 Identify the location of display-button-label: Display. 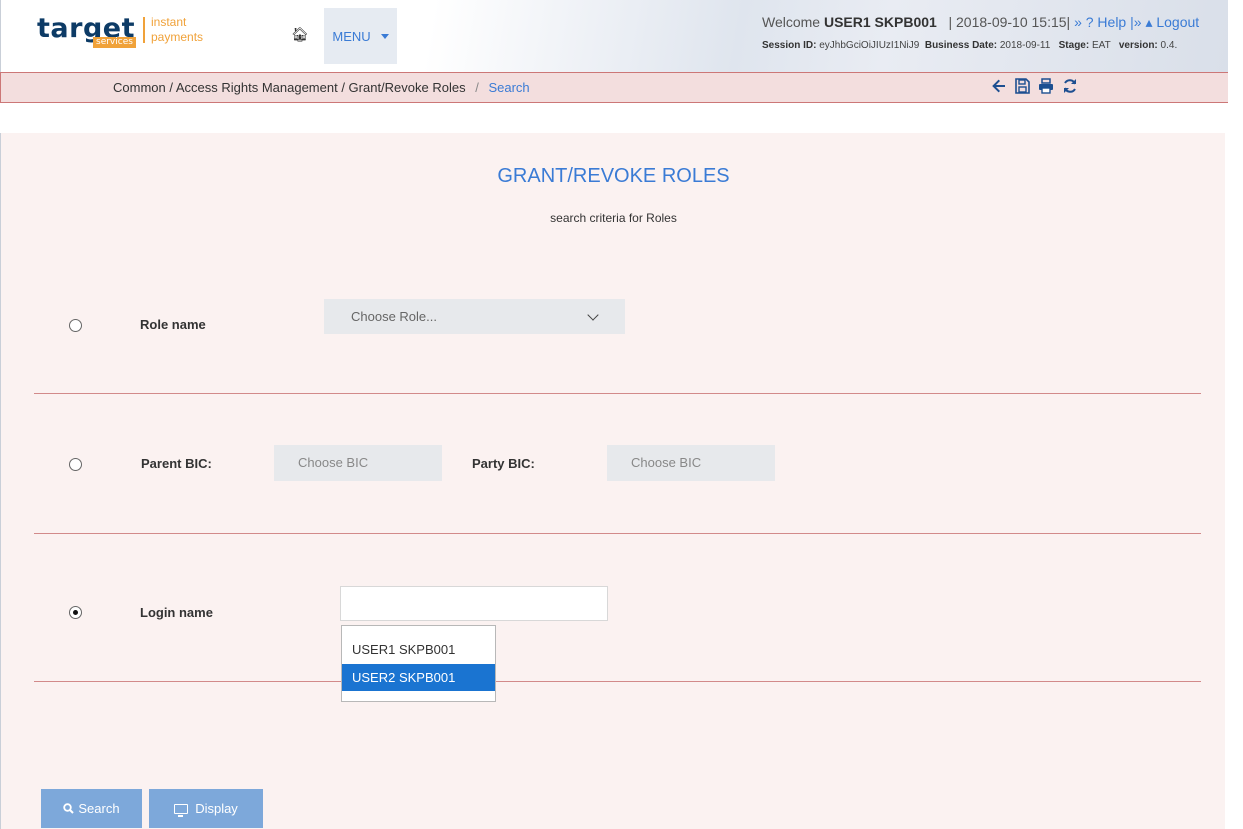
(216, 808).